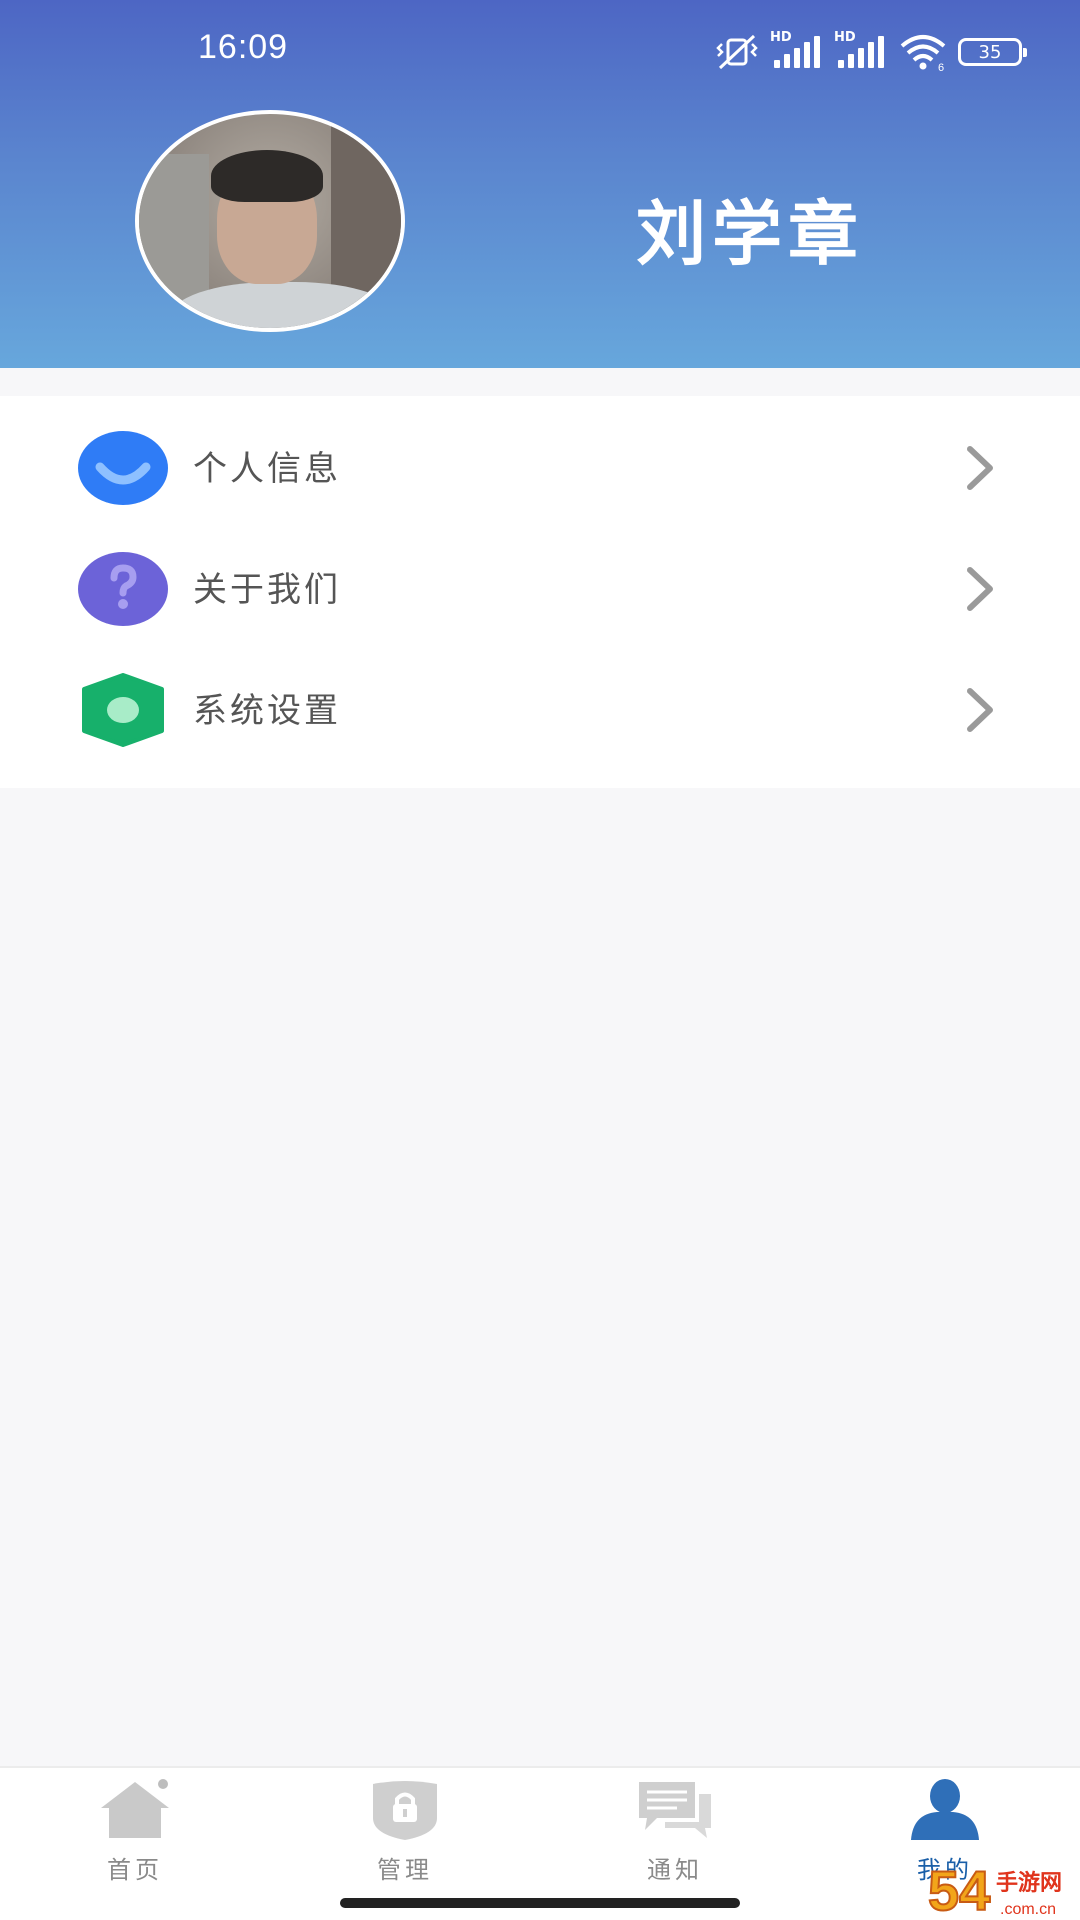 The image size is (1080, 1920). Describe the element at coordinates (737, 52) in the screenshot. I see `vibrate-mute-icon` at that location.